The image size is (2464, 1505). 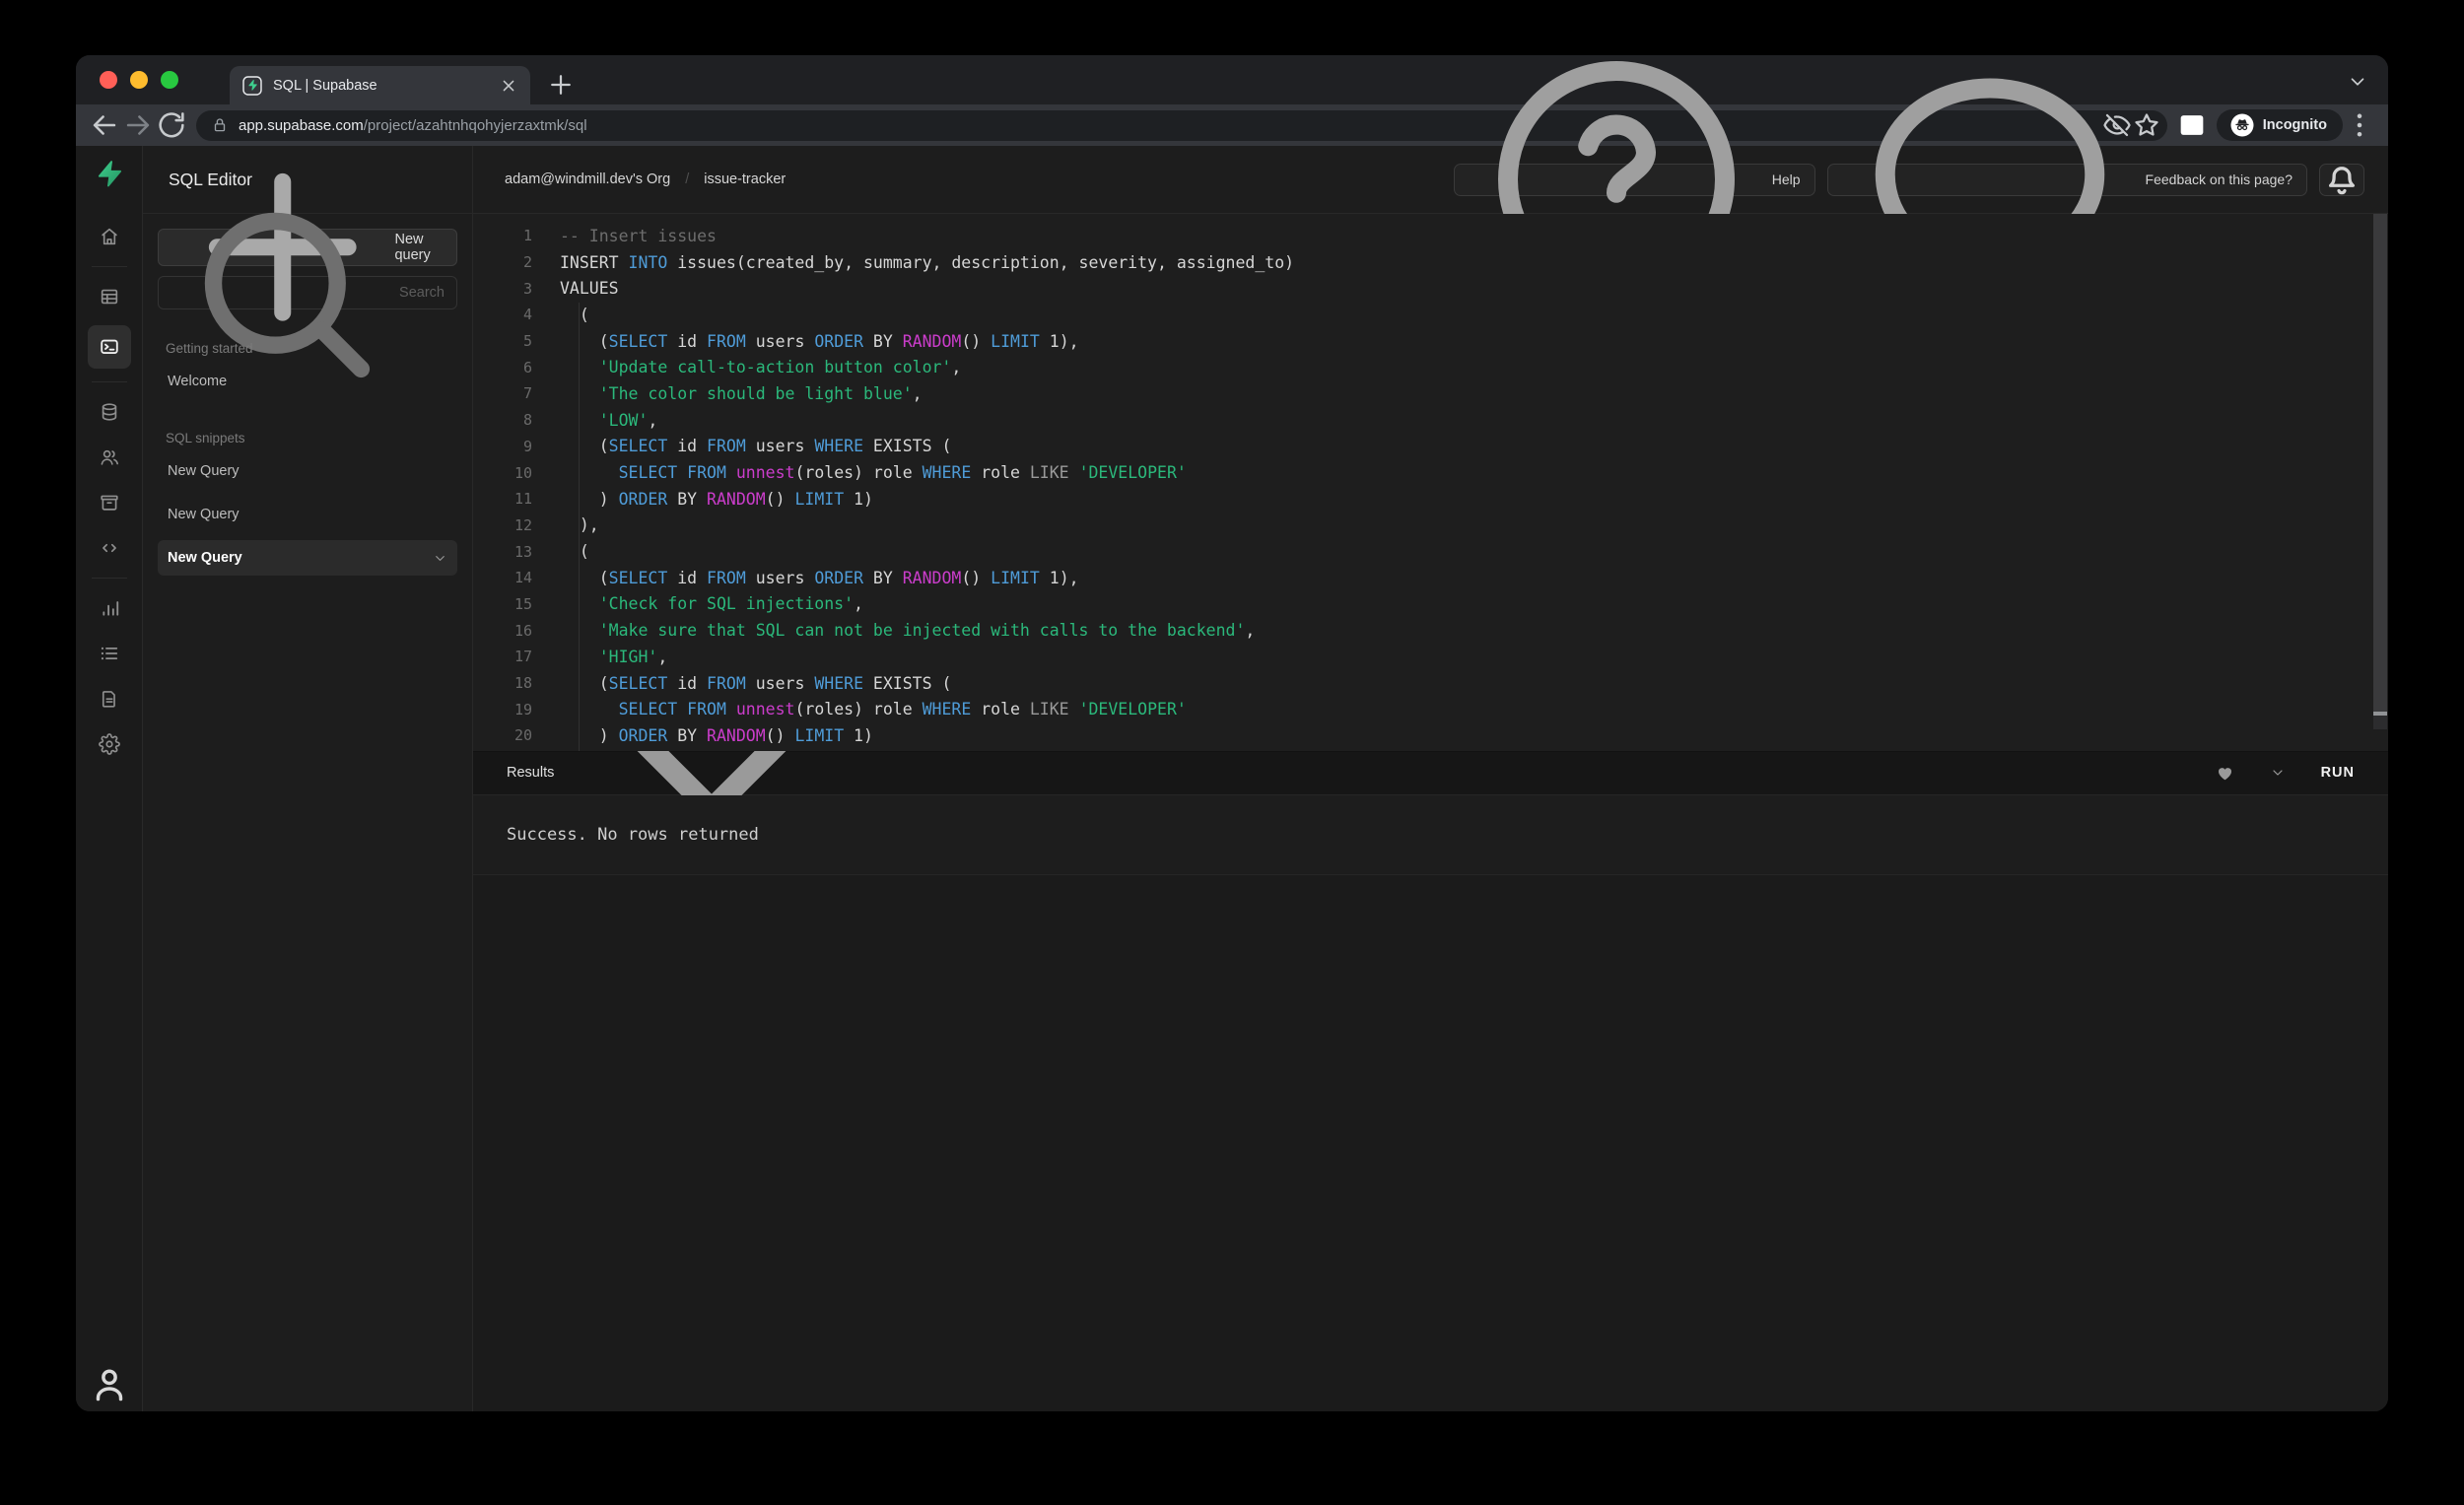 What do you see at coordinates (1430, 604) in the screenshot?
I see `code-line-15: 15 'Check for SQL injections',` at bounding box center [1430, 604].